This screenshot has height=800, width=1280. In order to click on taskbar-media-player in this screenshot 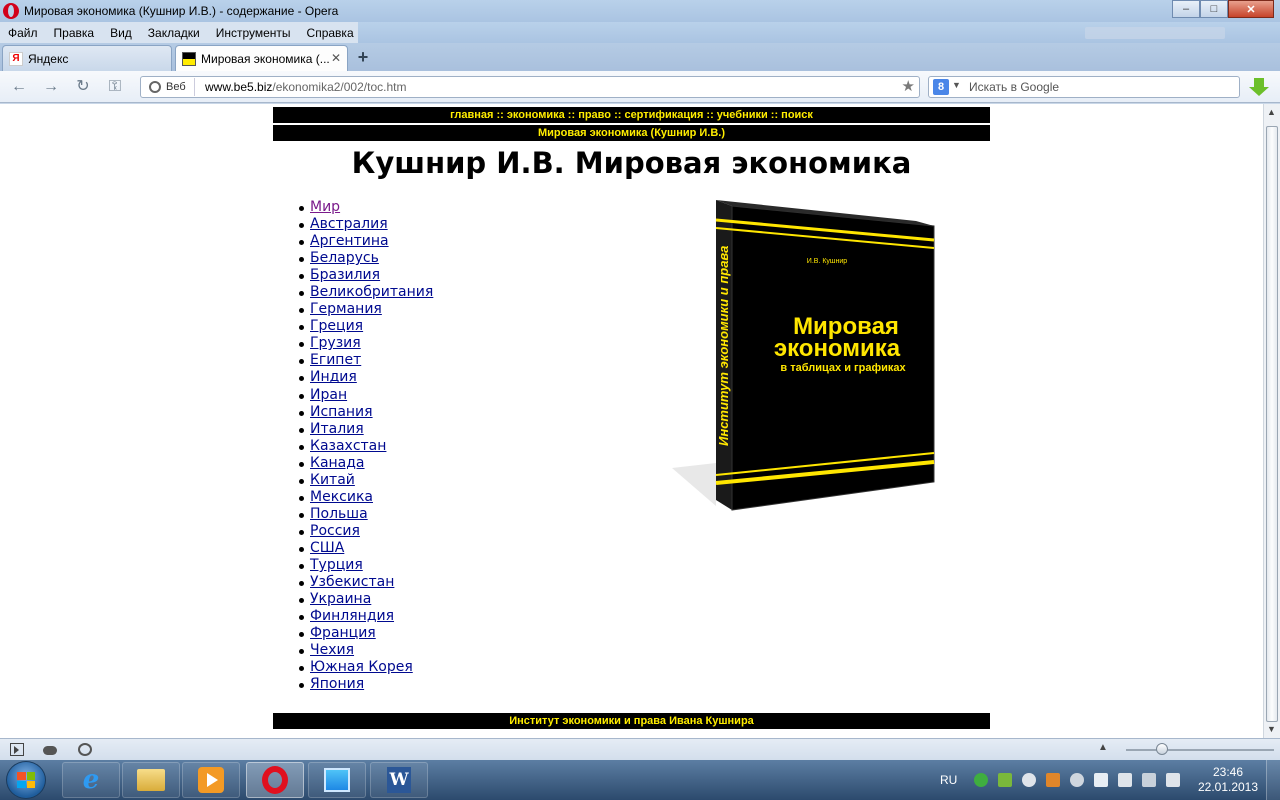, I will do `click(211, 780)`.